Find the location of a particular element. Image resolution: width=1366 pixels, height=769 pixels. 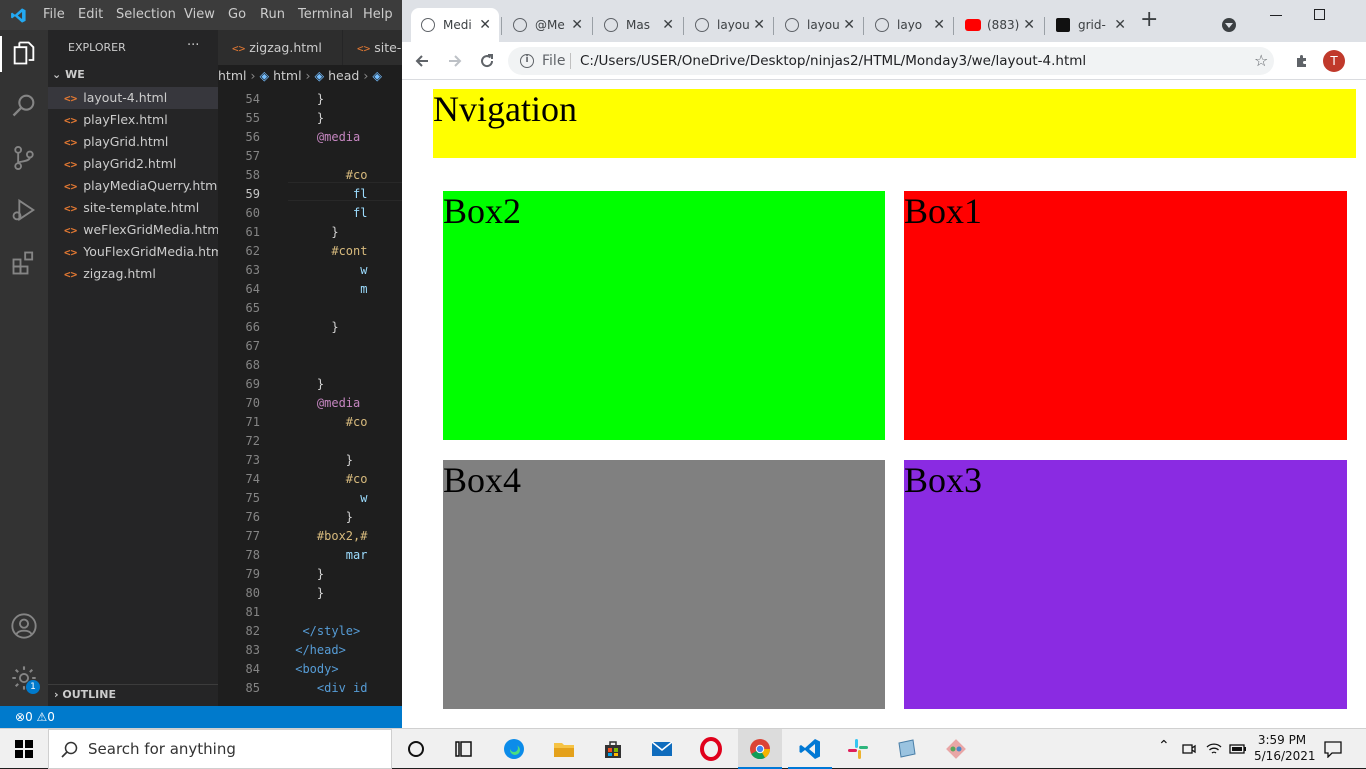

reload-icon is located at coordinates (487, 61).